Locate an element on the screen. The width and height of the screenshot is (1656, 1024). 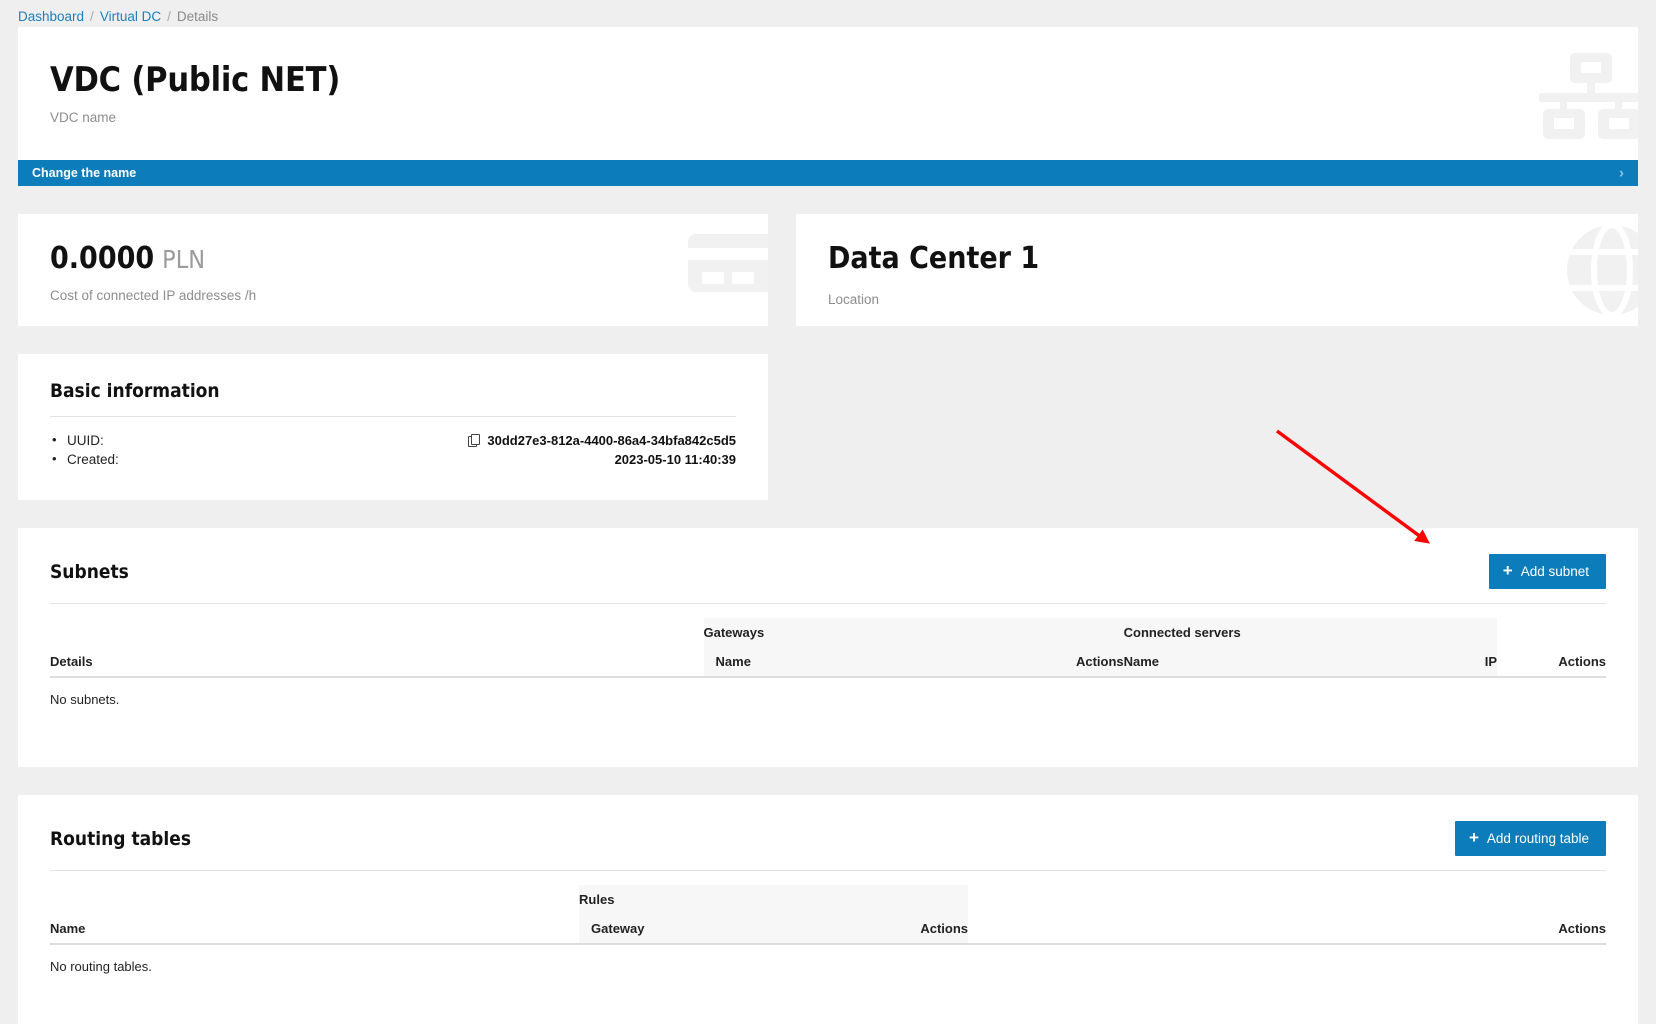
add-routing-table-label: Add routing table is located at coordinates (1537, 838).